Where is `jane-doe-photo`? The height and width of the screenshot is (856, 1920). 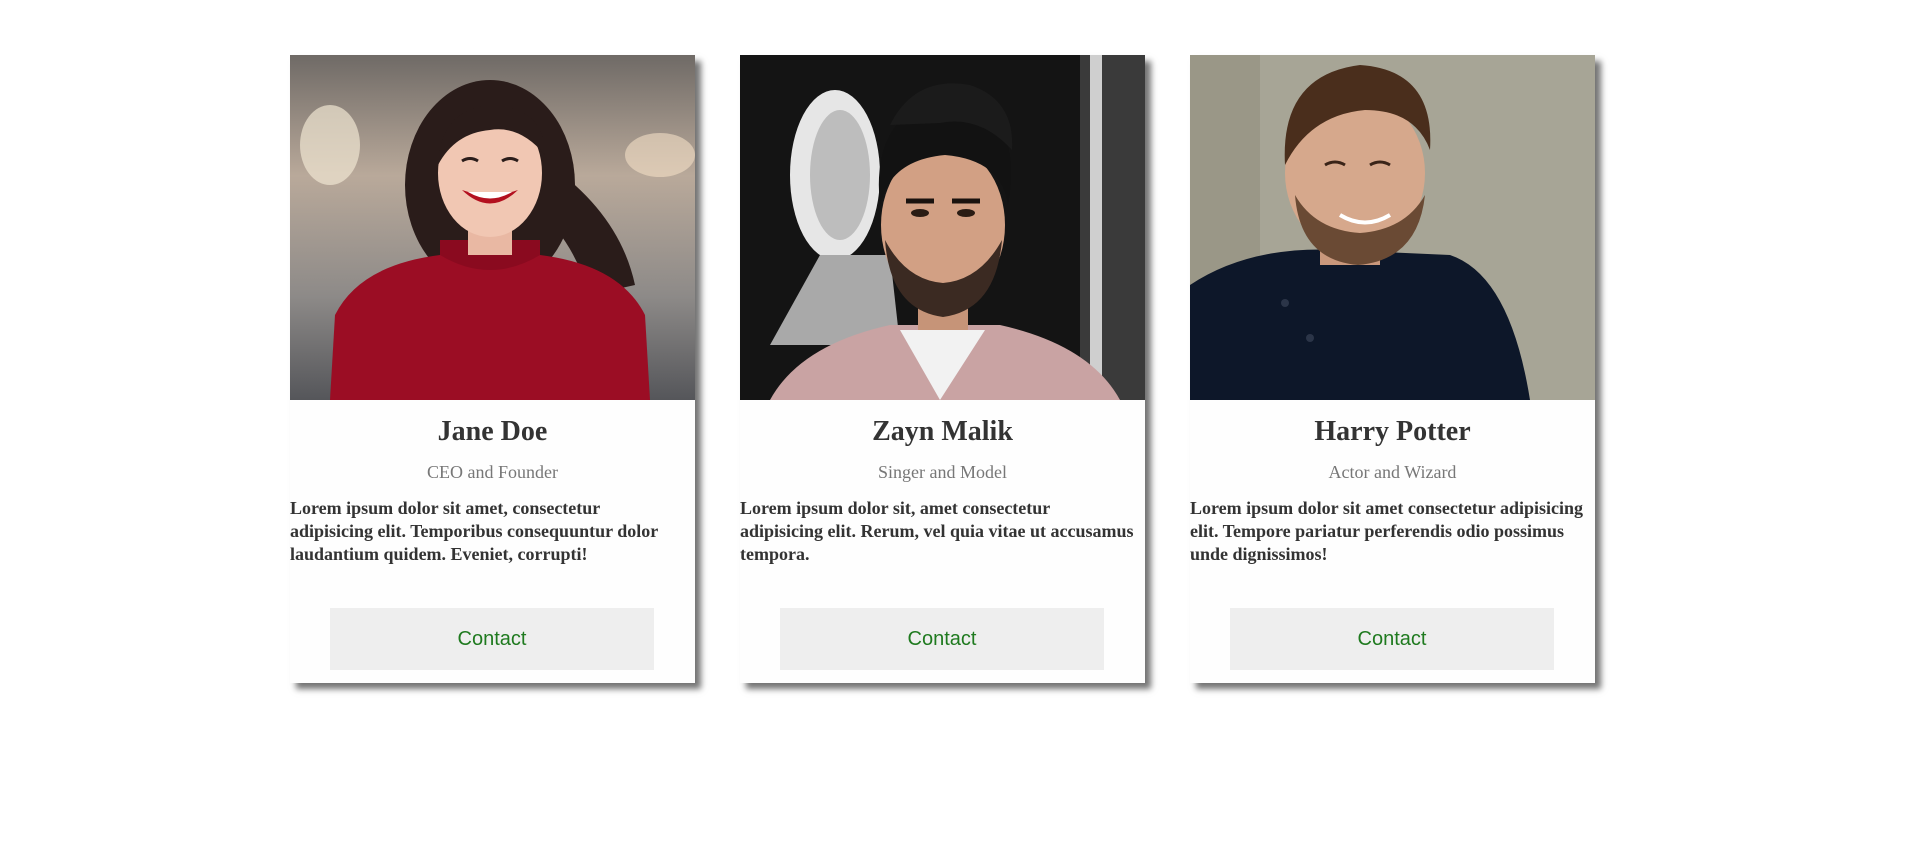
jane-doe-photo is located at coordinates (492, 227).